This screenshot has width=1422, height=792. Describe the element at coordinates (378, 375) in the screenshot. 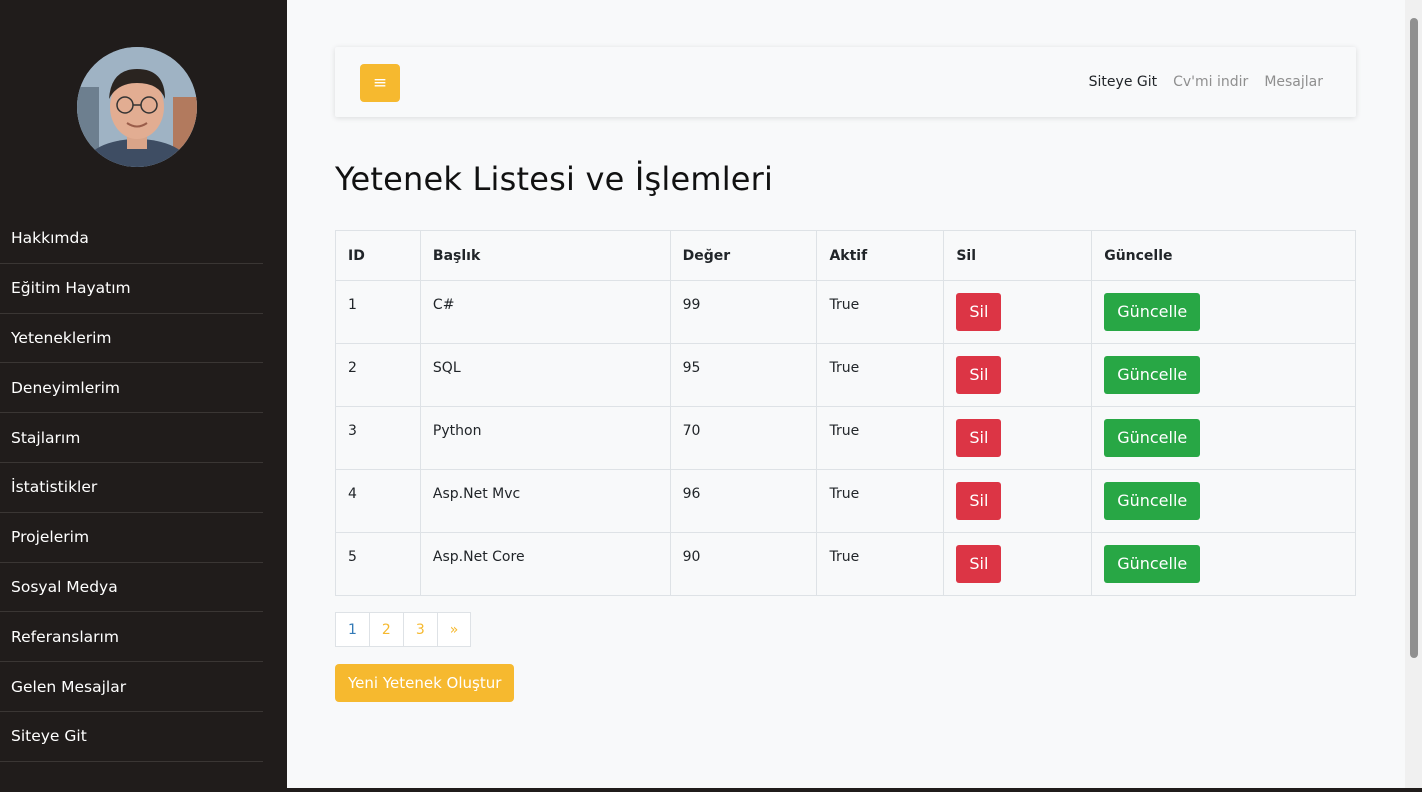

I see `cell-id: 2` at that location.